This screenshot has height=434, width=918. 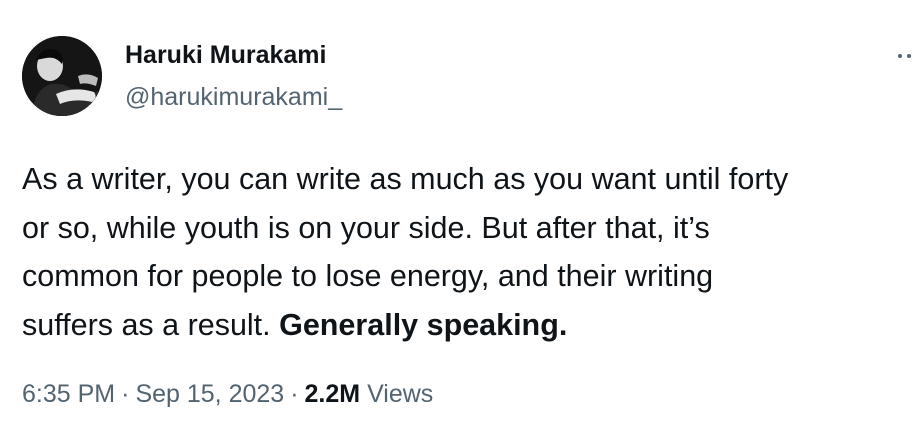 I want to click on tweet-line-plain: suffers as a result., so click(x=151, y=324).